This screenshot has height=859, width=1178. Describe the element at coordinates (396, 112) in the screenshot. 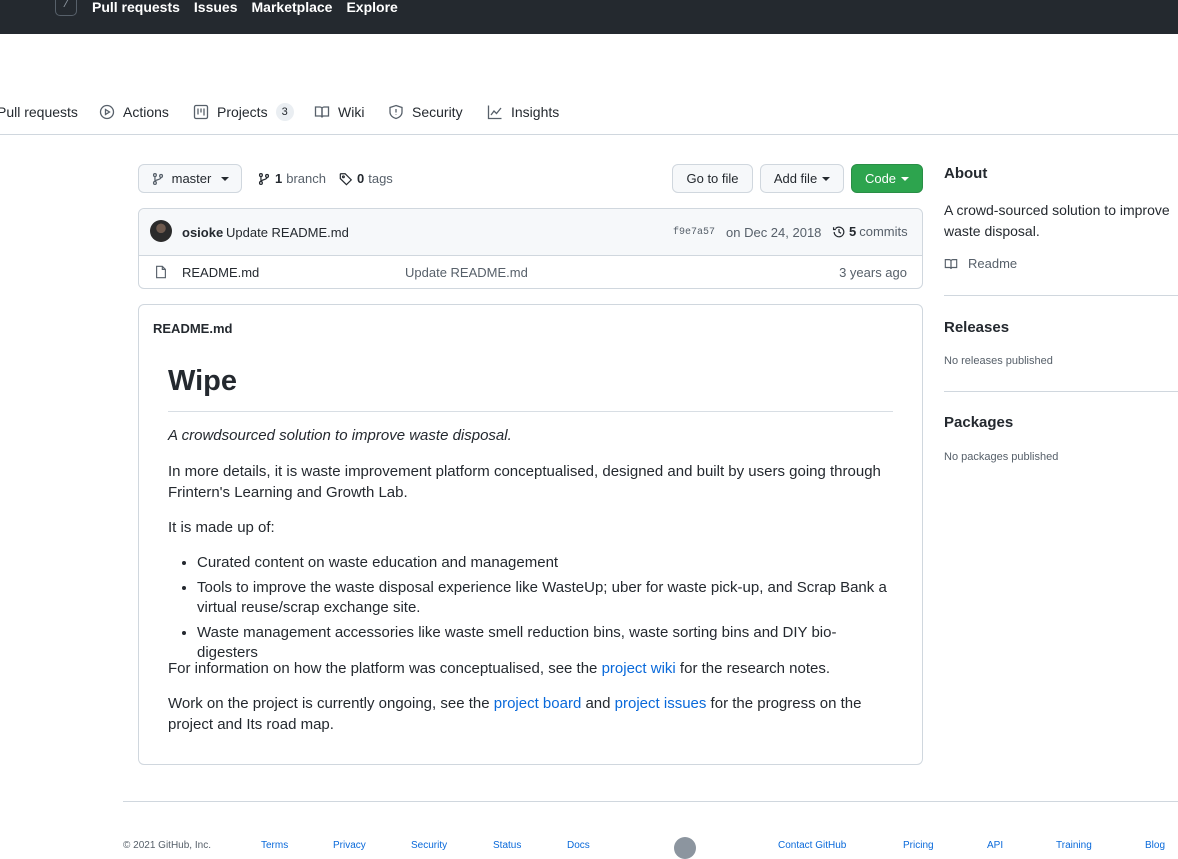

I see `shield-icon` at that location.